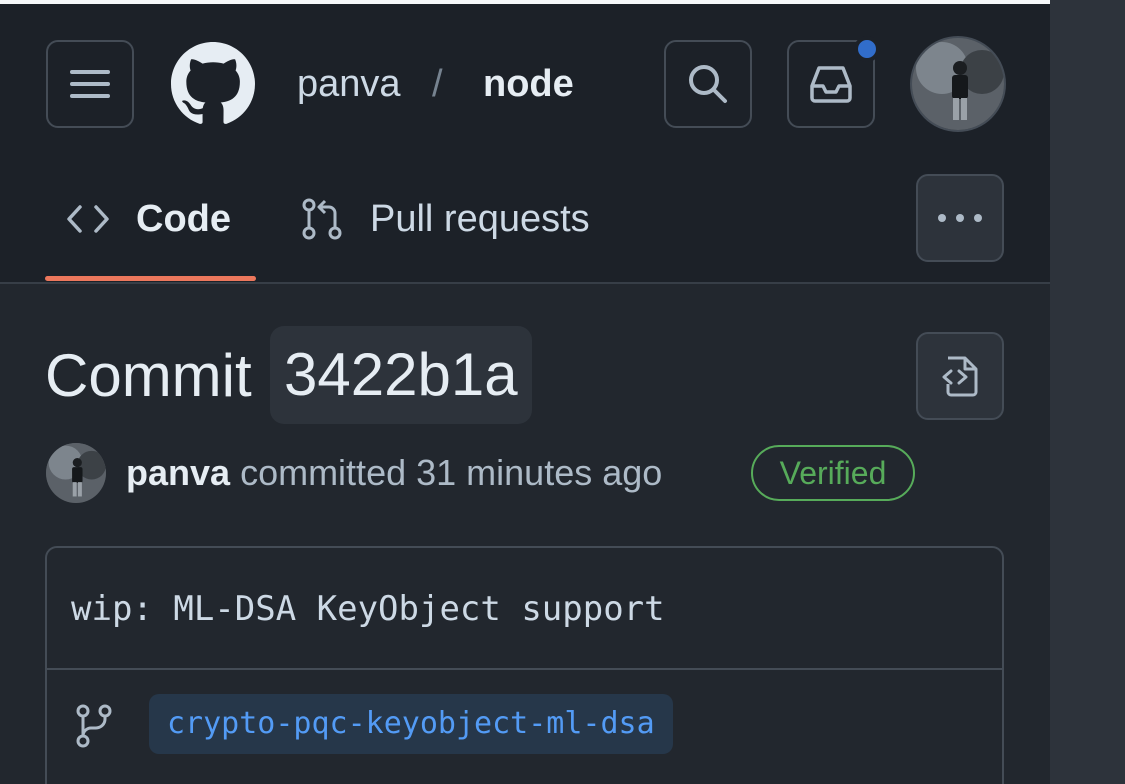  I want to click on breadcrumb-repo: node, so click(528, 84).